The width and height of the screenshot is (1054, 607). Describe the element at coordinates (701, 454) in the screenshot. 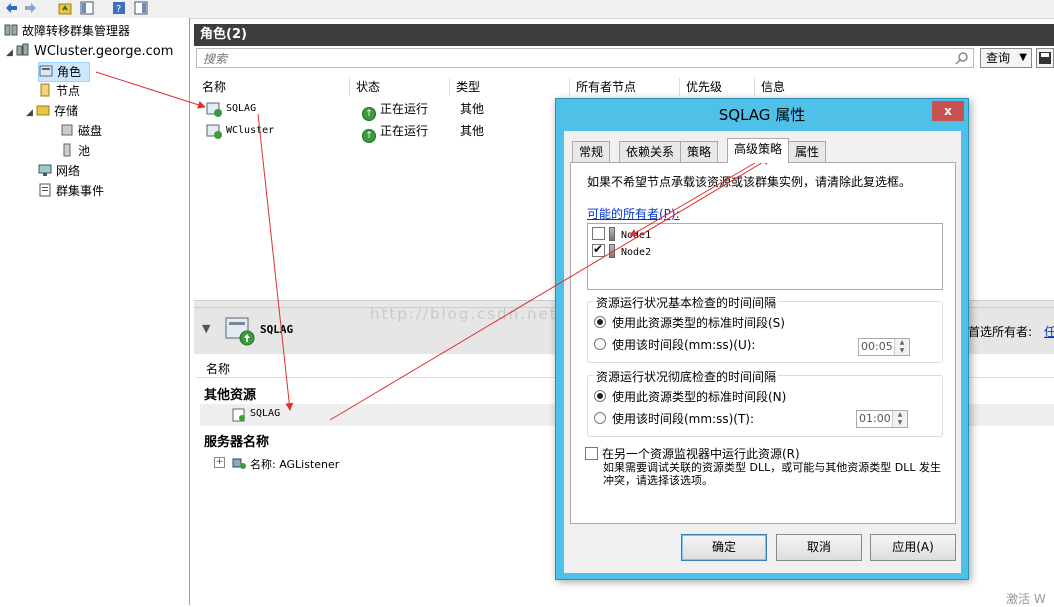

I see `separate-monitor-label: 在另一个资源监视器中运行此资源(R)` at that location.